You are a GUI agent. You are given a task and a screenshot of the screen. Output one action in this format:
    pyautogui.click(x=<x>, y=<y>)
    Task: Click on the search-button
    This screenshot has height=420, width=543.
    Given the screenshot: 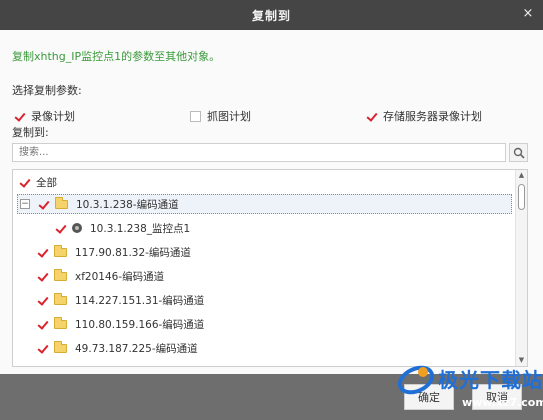 What is the action you would take?
    pyautogui.click(x=518, y=152)
    